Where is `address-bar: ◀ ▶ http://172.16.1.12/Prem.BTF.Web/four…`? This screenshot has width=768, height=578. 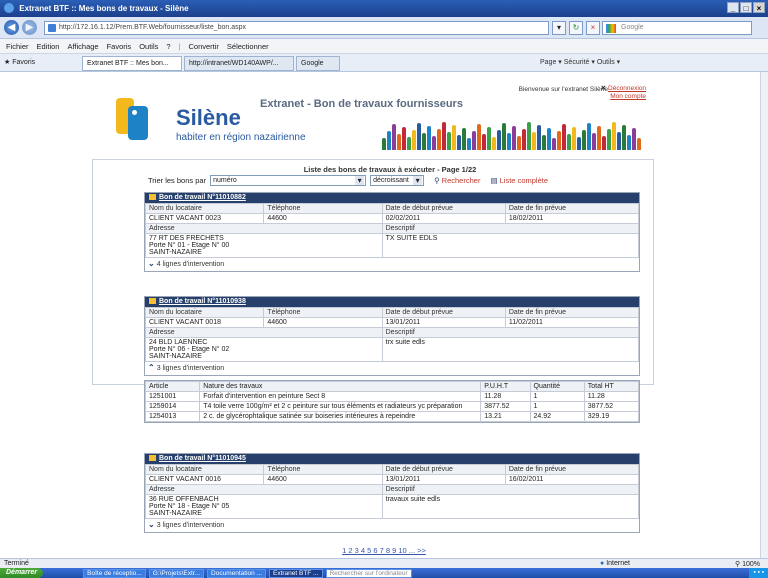
address-bar: ◀ ▶ http://172.16.1.12/Prem.BTF.Web/four… is located at coordinates (384, 28).